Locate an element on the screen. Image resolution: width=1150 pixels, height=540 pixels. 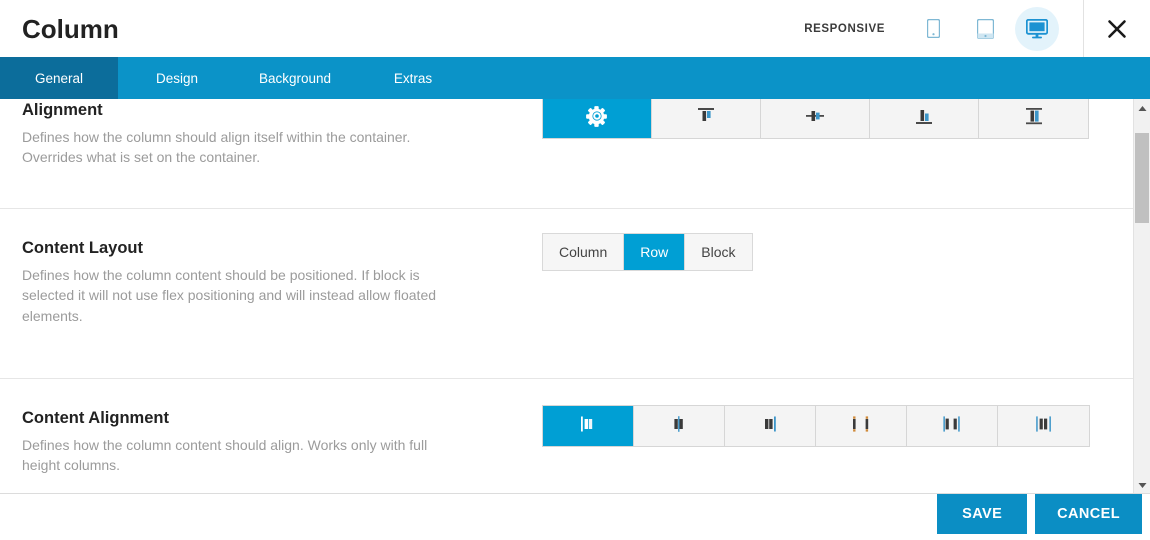
tab-background: Background is located at coordinates (295, 78).